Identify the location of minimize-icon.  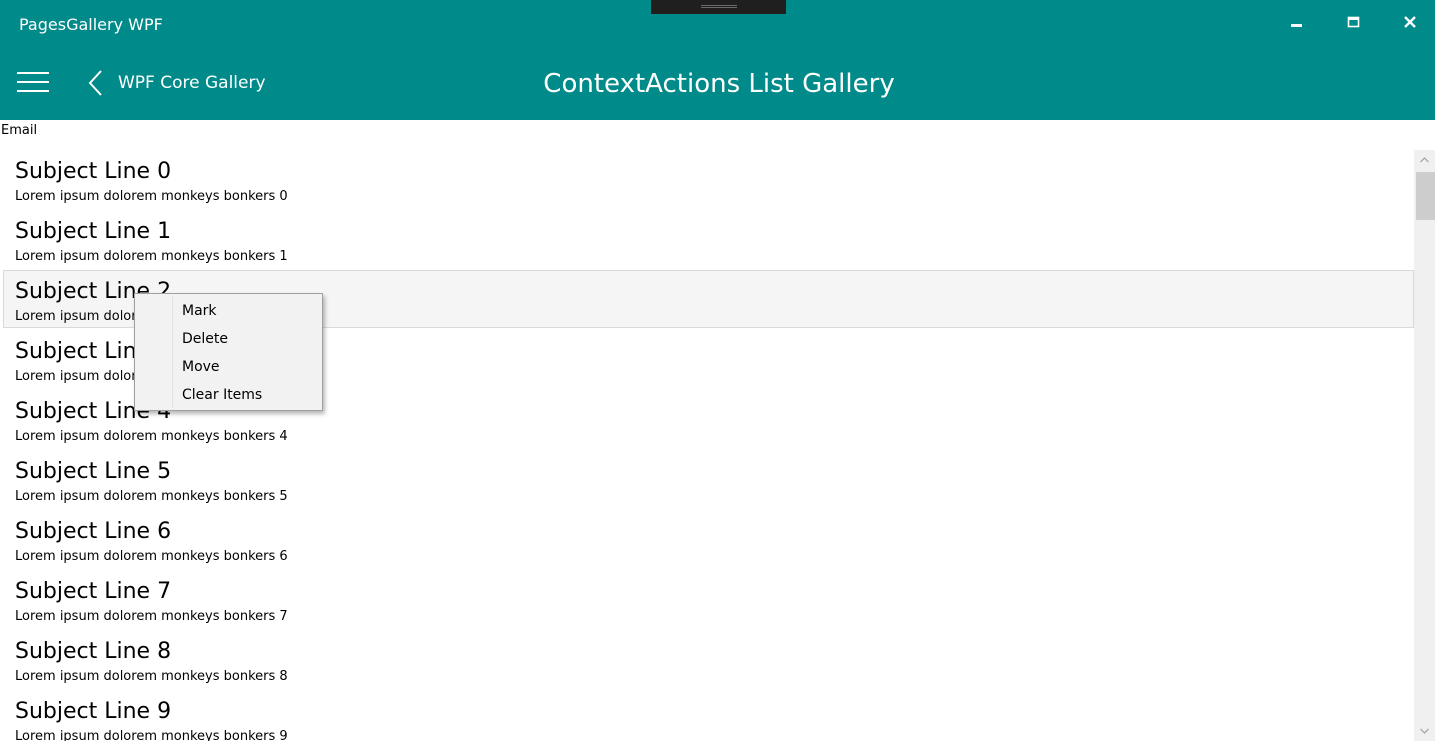
(1296, 25).